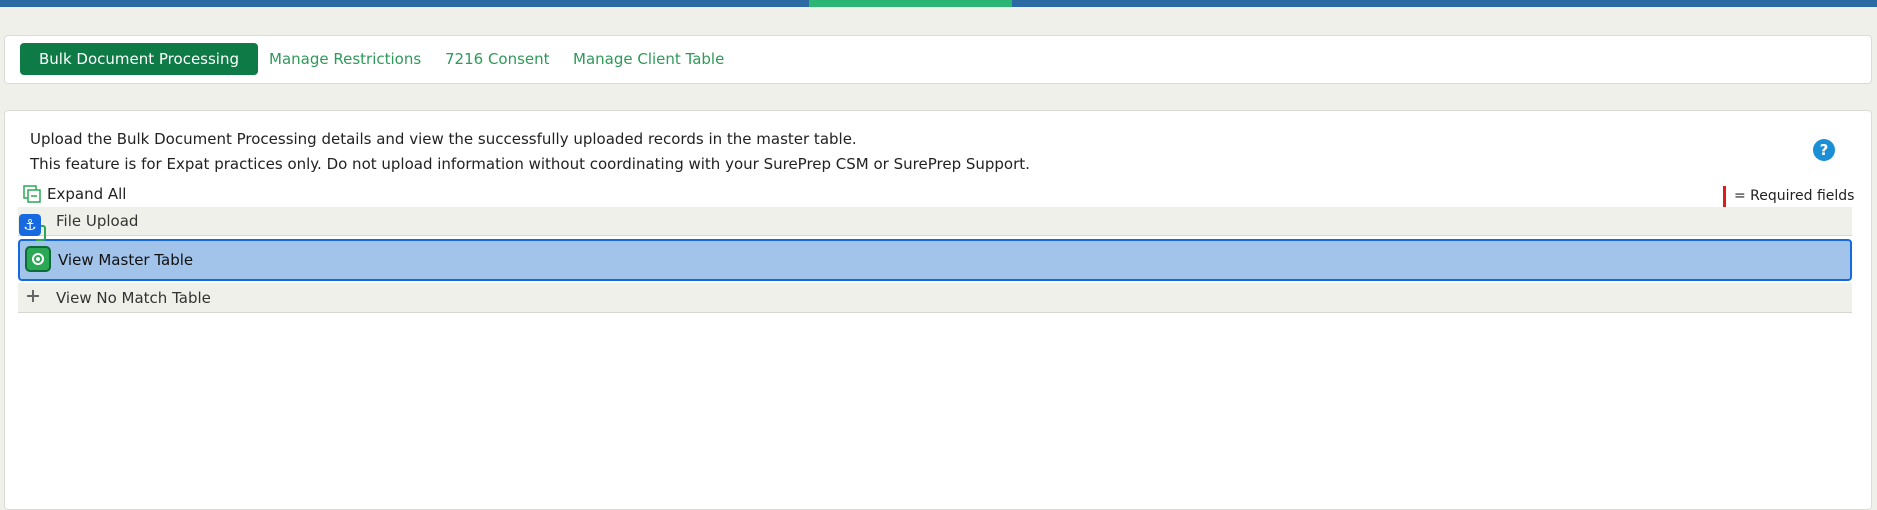  I want to click on target-icon, so click(38, 259).